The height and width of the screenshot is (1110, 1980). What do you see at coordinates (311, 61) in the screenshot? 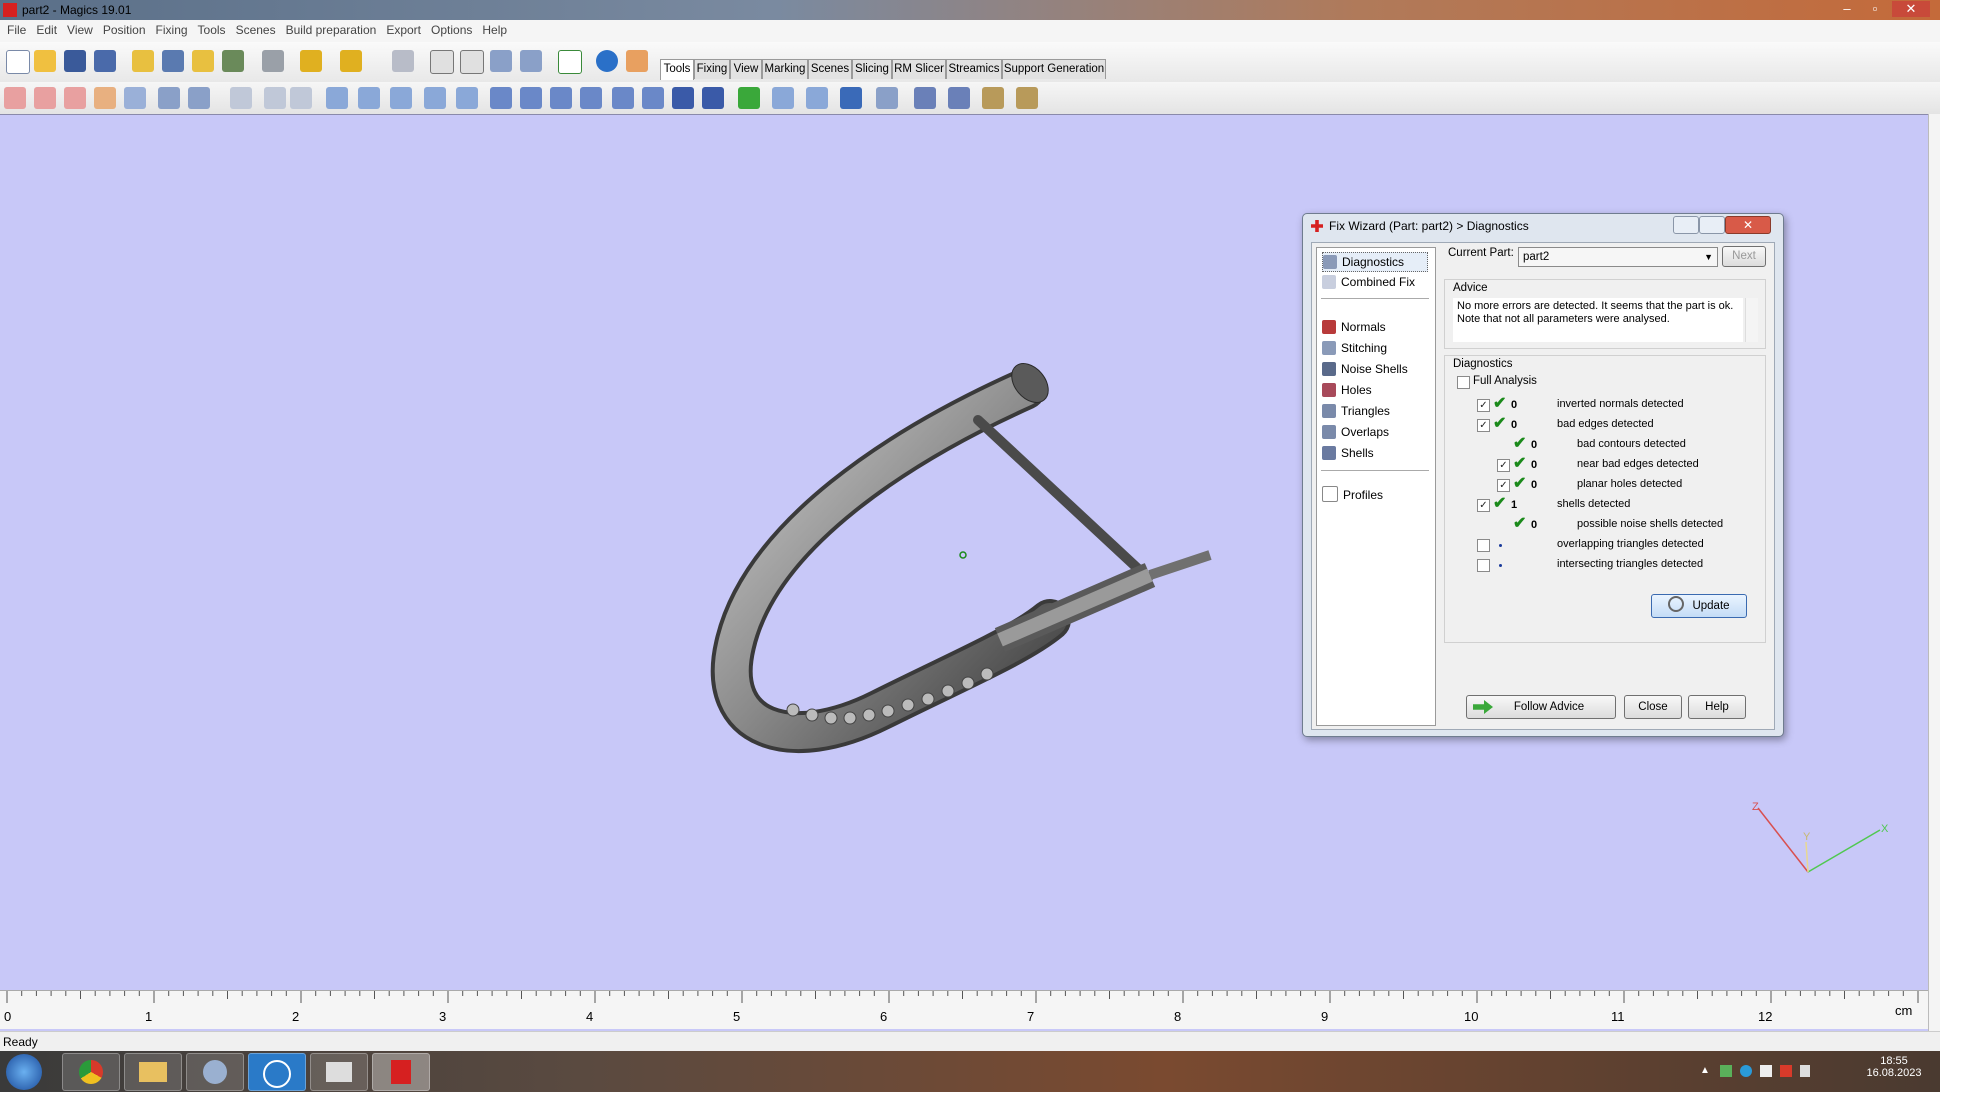
I see `undo-icon` at bounding box center [311, 61].